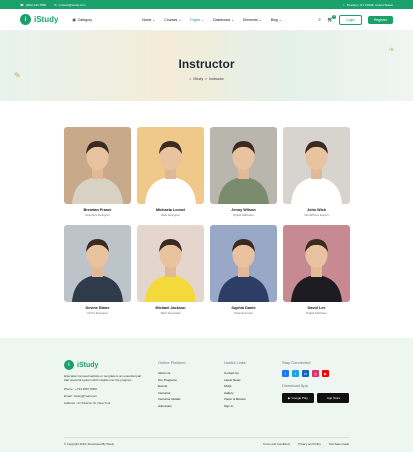  I want to click on terms-link: Terms and Conditions, so click(276, 444).